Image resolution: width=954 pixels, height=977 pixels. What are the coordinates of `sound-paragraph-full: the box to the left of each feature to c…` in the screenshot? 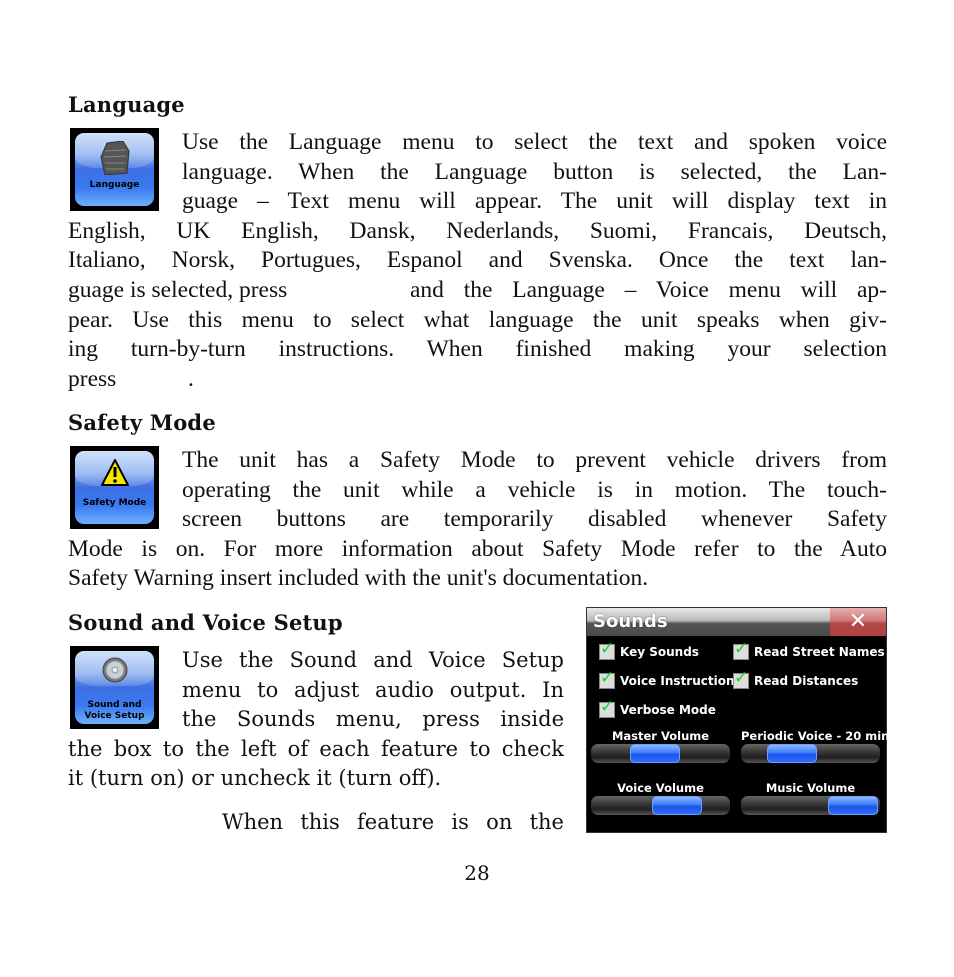 It's located at (316, 764).